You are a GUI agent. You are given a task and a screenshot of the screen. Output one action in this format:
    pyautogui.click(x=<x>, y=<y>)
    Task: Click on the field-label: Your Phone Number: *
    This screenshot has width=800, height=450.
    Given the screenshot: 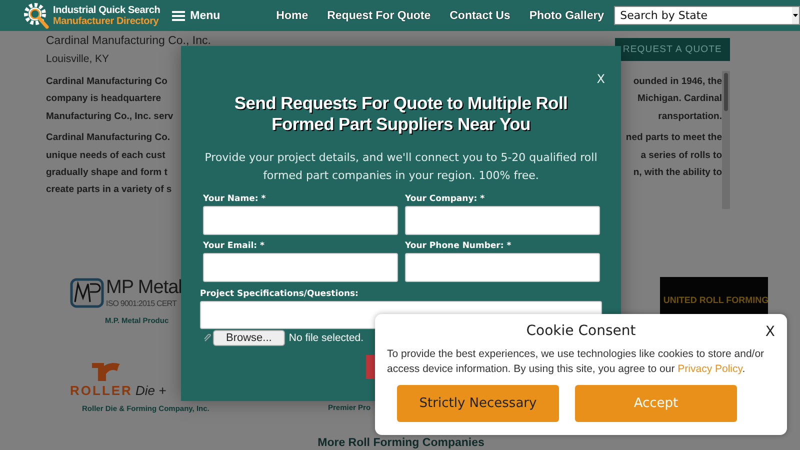 What is the action you would take?
    pyautogui.click(x=458, y=246)
    